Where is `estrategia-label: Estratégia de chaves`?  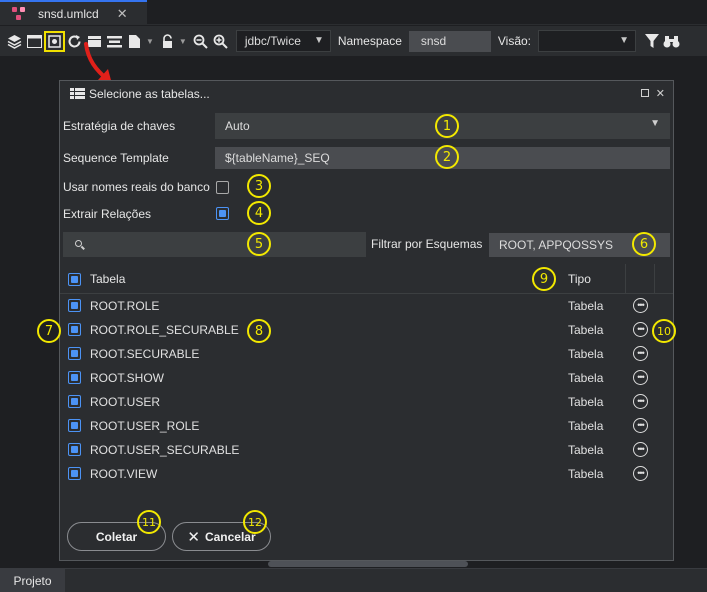
estrategia-label: Estratégia de chaves is located at coordinates (119, 126).